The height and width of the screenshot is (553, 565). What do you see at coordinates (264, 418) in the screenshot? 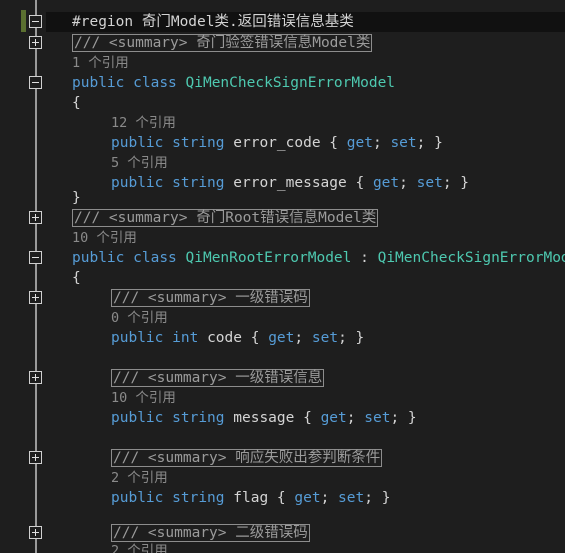
I see `code-token: message` at bounding box center [264, 418].